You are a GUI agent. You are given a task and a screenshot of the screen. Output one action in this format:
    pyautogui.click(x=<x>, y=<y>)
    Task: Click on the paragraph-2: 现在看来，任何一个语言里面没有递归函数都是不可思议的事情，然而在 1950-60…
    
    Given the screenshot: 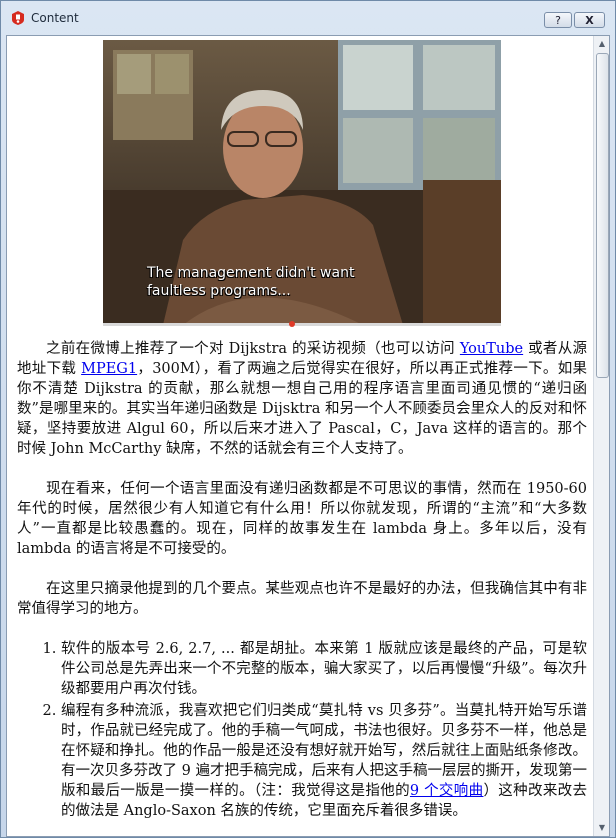 What is the action you would take?
    pyautogui.click(x=302, y=519)
    